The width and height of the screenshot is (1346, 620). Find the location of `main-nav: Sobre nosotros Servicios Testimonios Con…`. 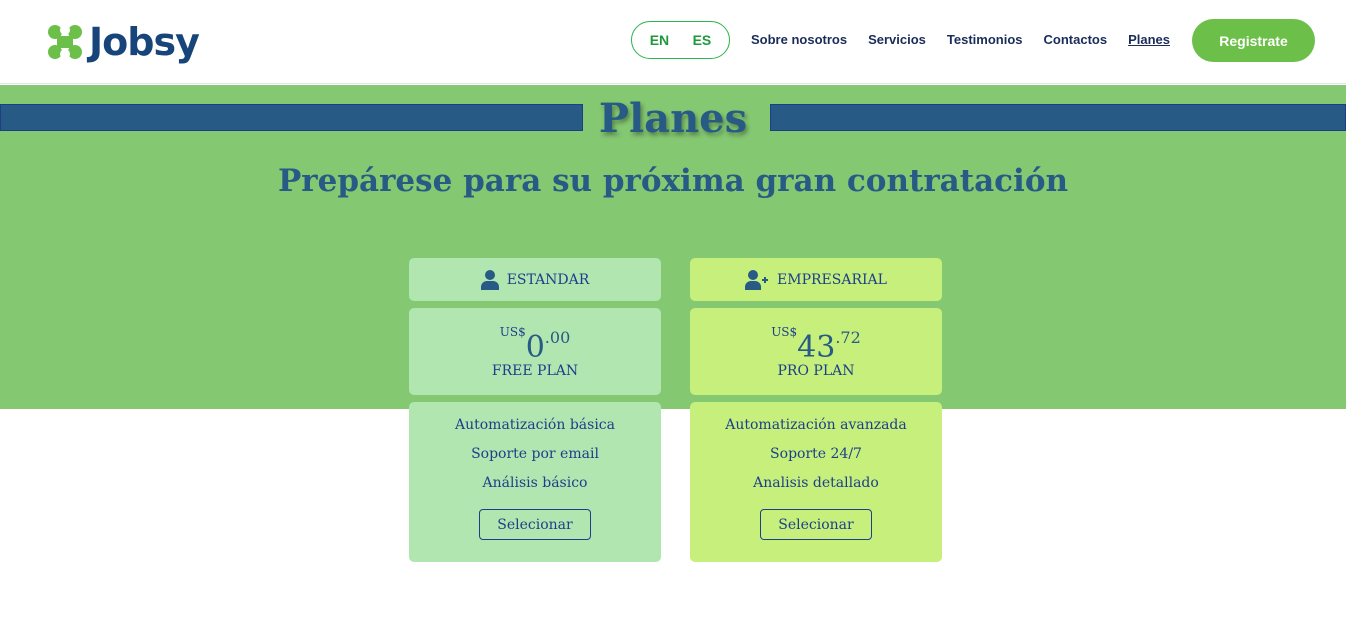

main-nav: Sobre nosotros Servicios Testimonios Con… is located at coordinates (960, 39).